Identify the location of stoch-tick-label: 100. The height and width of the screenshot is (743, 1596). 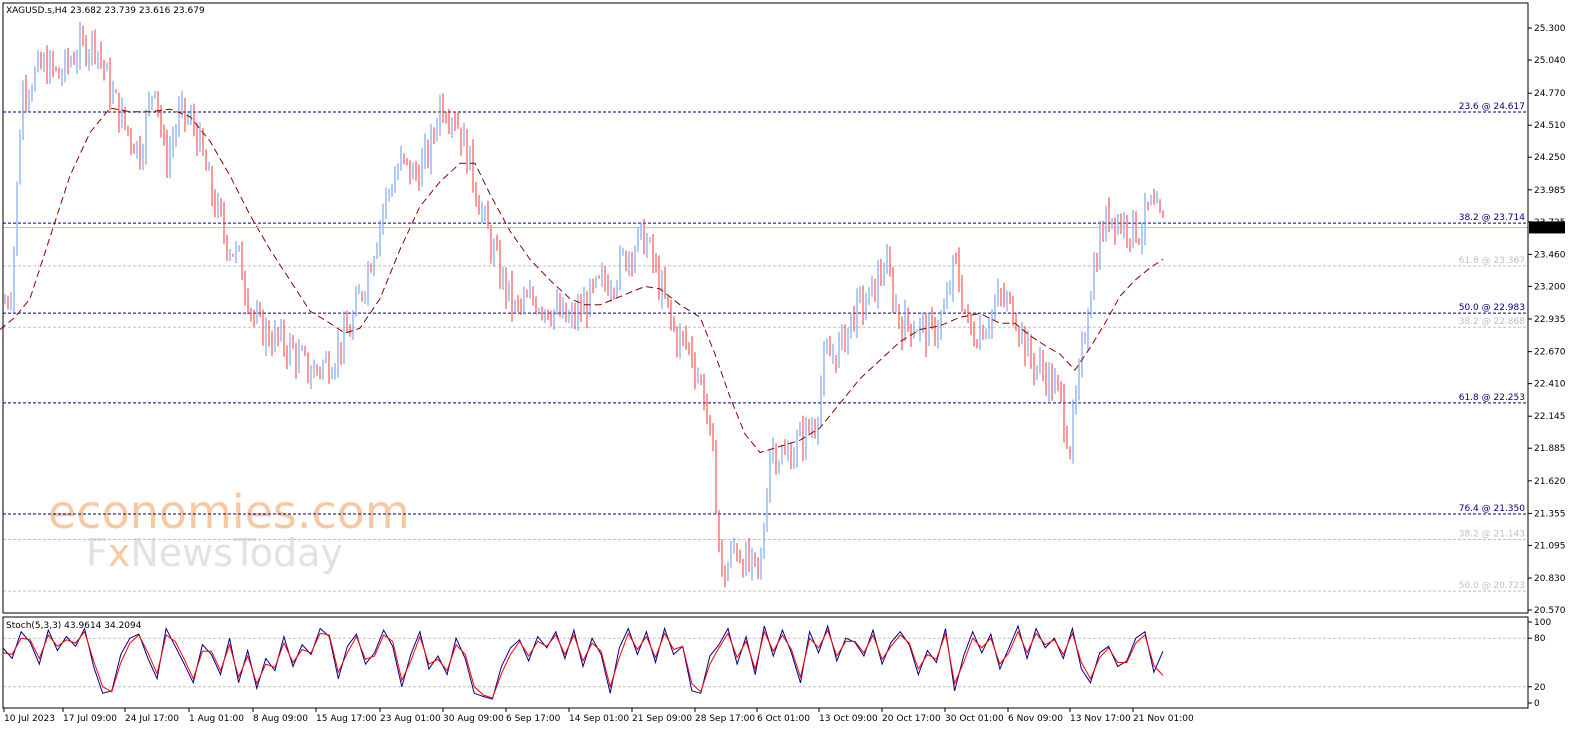
(1542, 623).